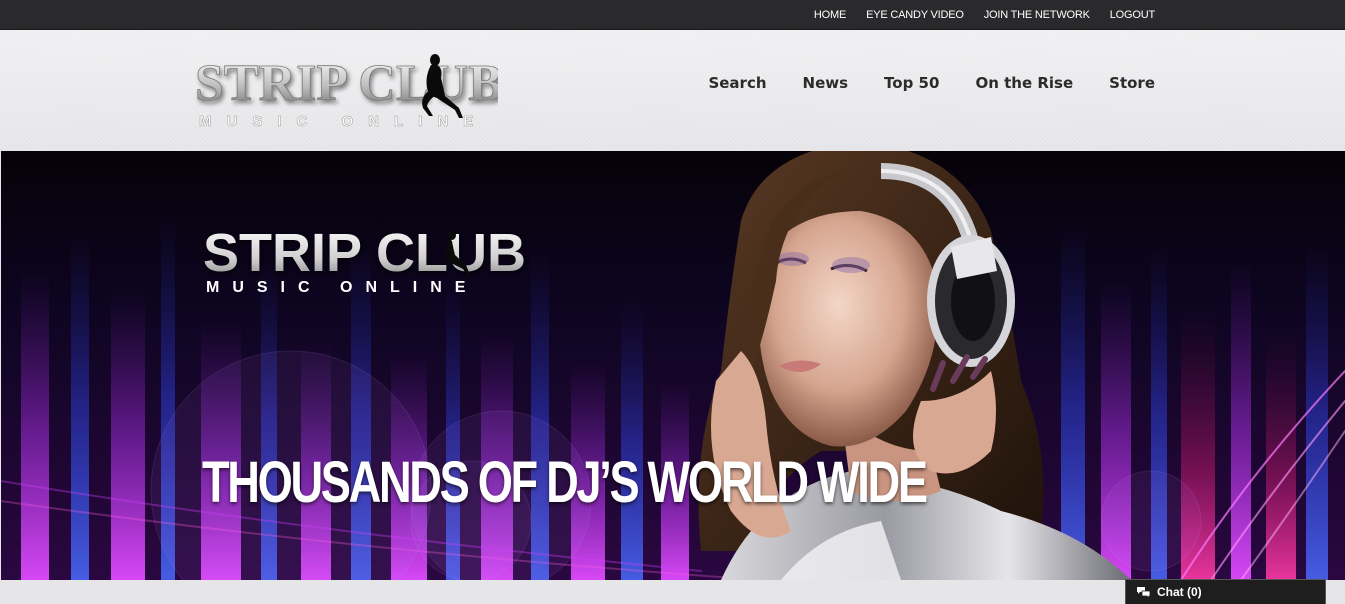  I want to click on chat-button: Chat (0), so click(1225, 591).